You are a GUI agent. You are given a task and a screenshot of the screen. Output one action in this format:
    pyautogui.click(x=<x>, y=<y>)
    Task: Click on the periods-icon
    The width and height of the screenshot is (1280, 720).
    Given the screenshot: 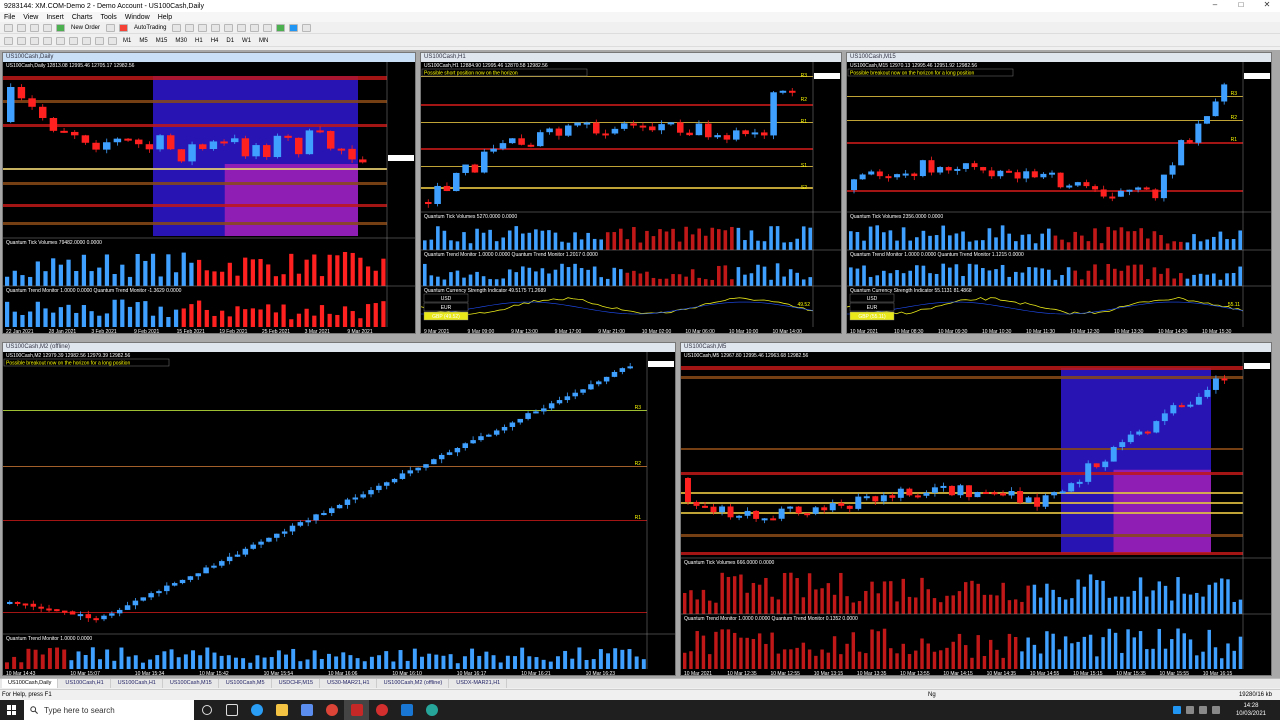 What is the action you would take?
    pyautogui.click(x=294, y=27)
    